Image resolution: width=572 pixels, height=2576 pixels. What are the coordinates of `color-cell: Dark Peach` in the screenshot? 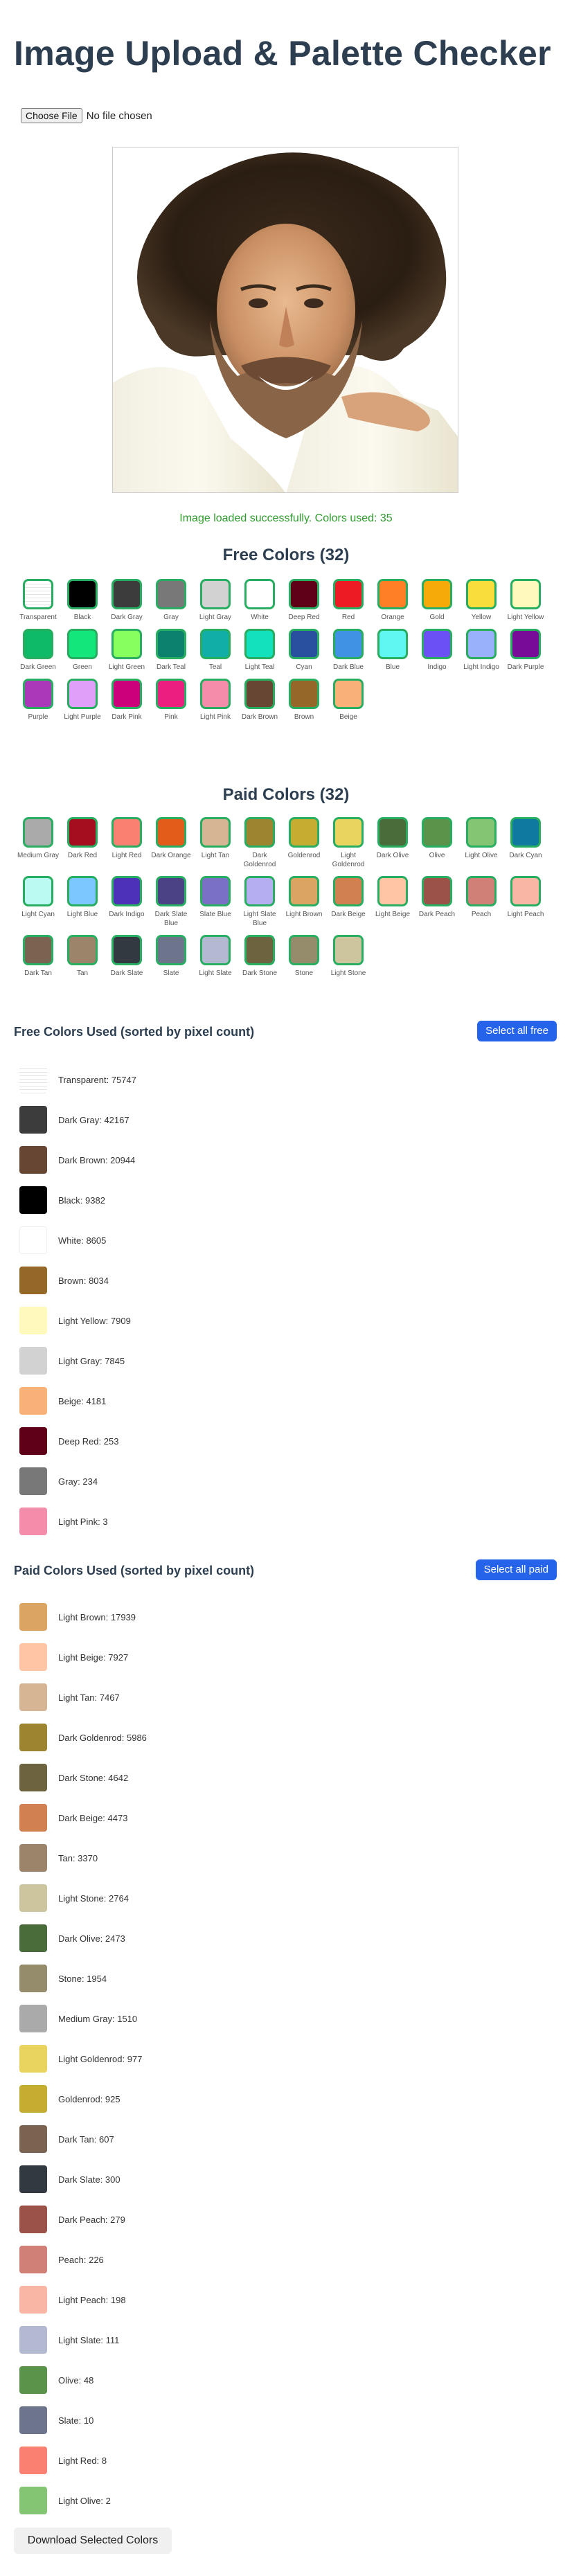 It's located at (436, 902).